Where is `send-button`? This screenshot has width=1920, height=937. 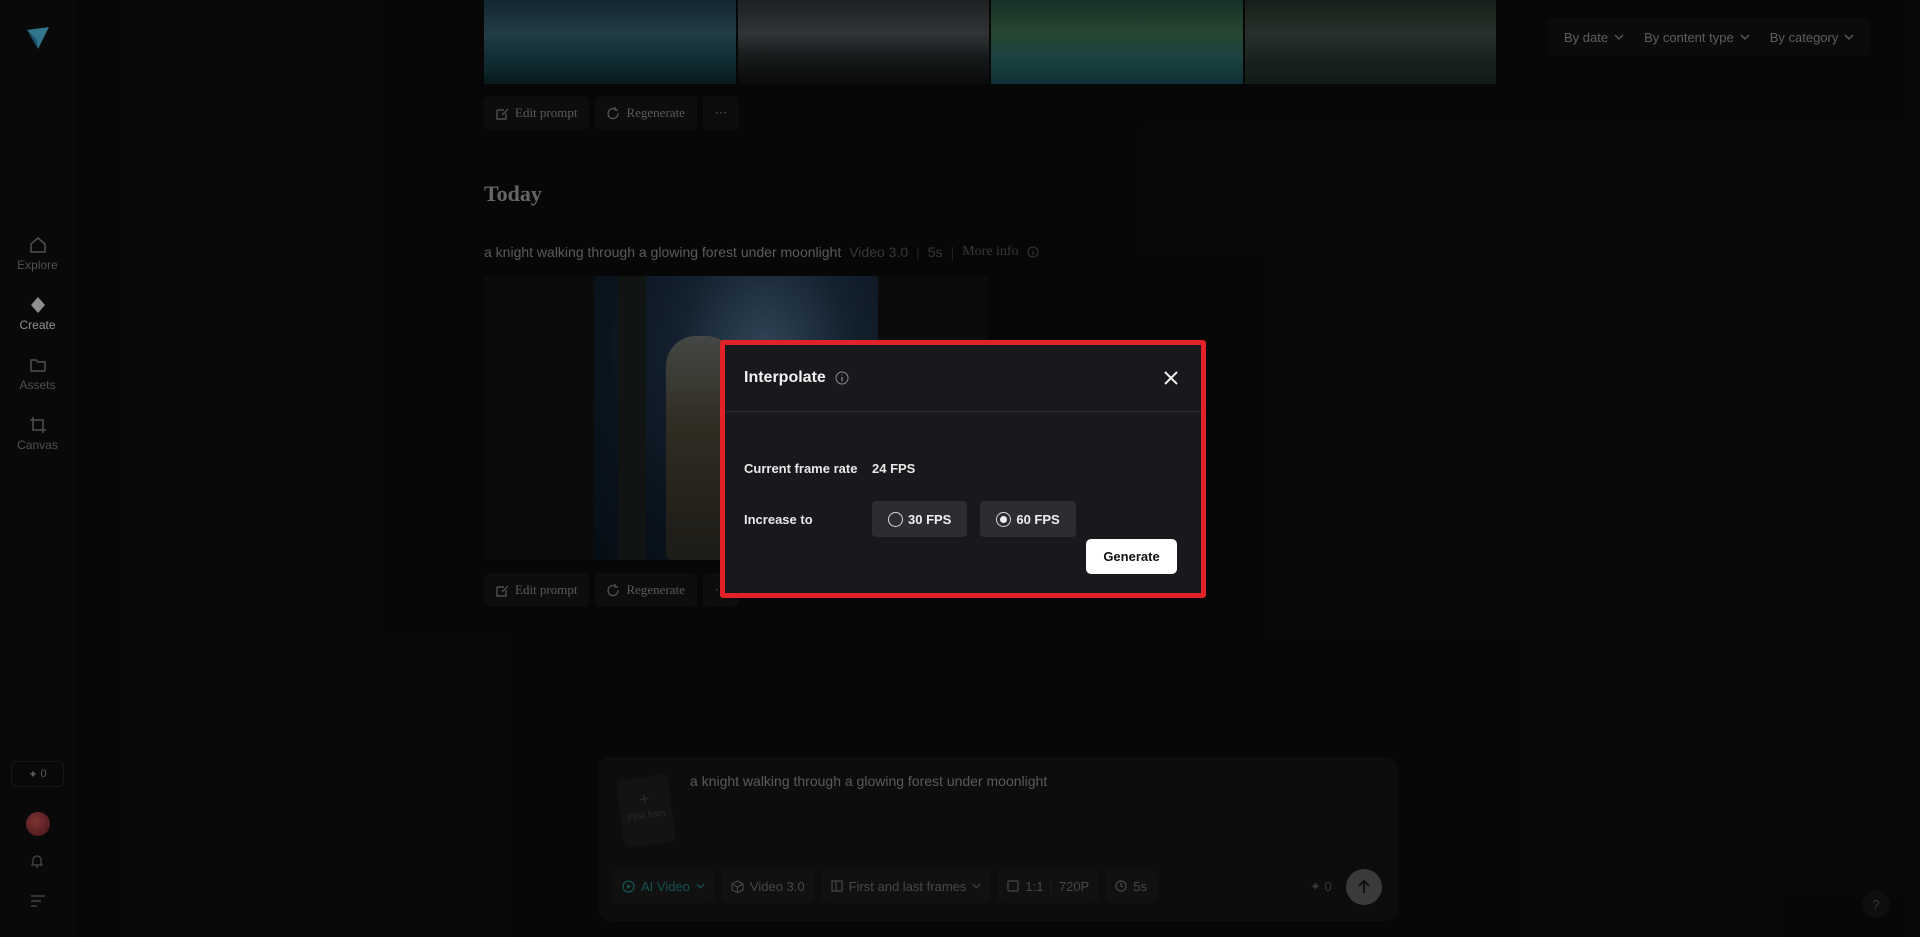
send-button is located at coordinates (1364, 887).